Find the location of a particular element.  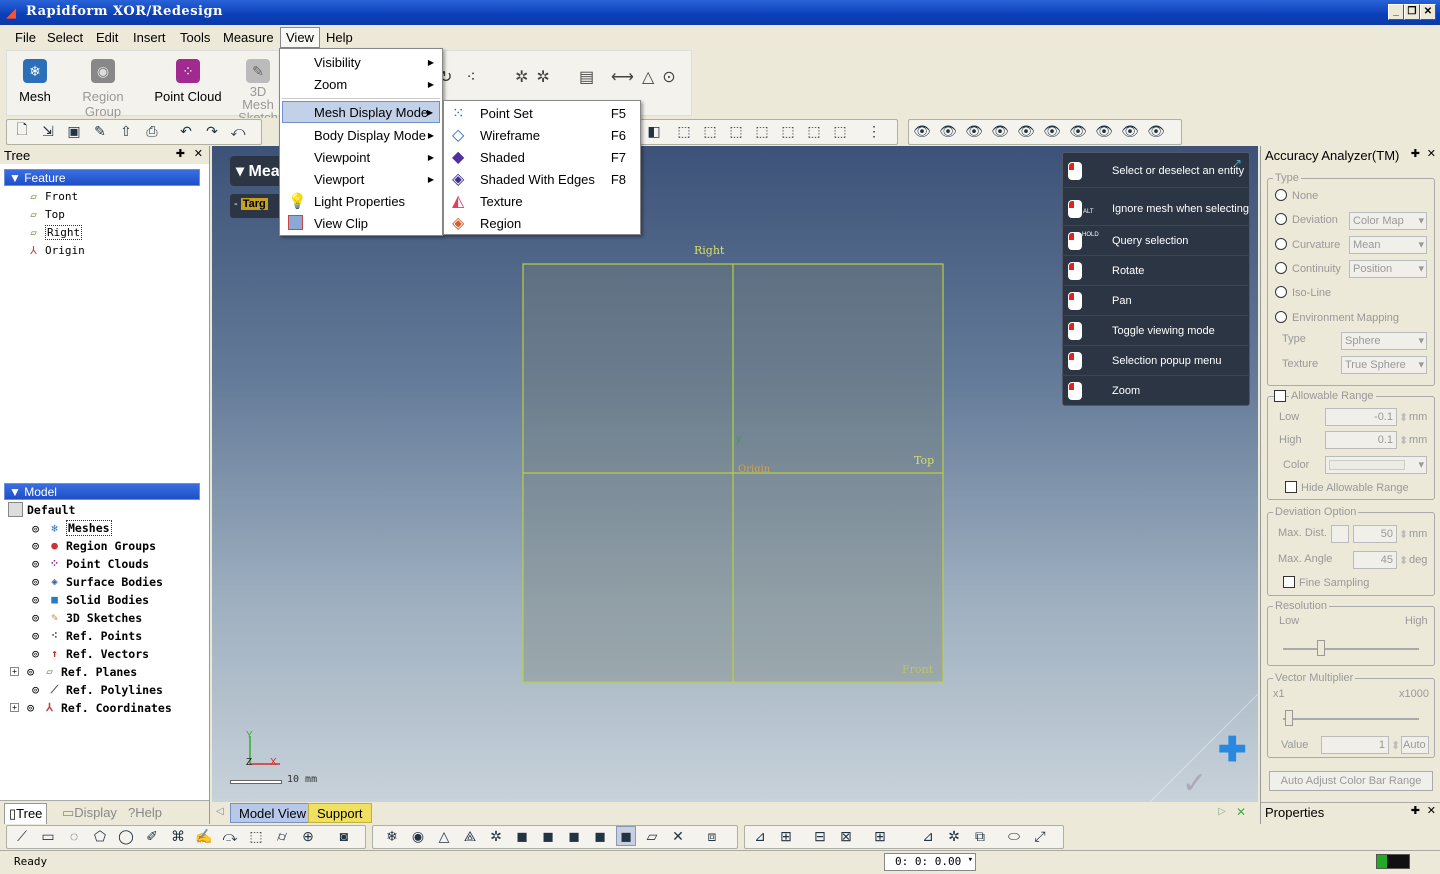

cylinder-select-icon: ⌭ is located at coordinates (282, 836).